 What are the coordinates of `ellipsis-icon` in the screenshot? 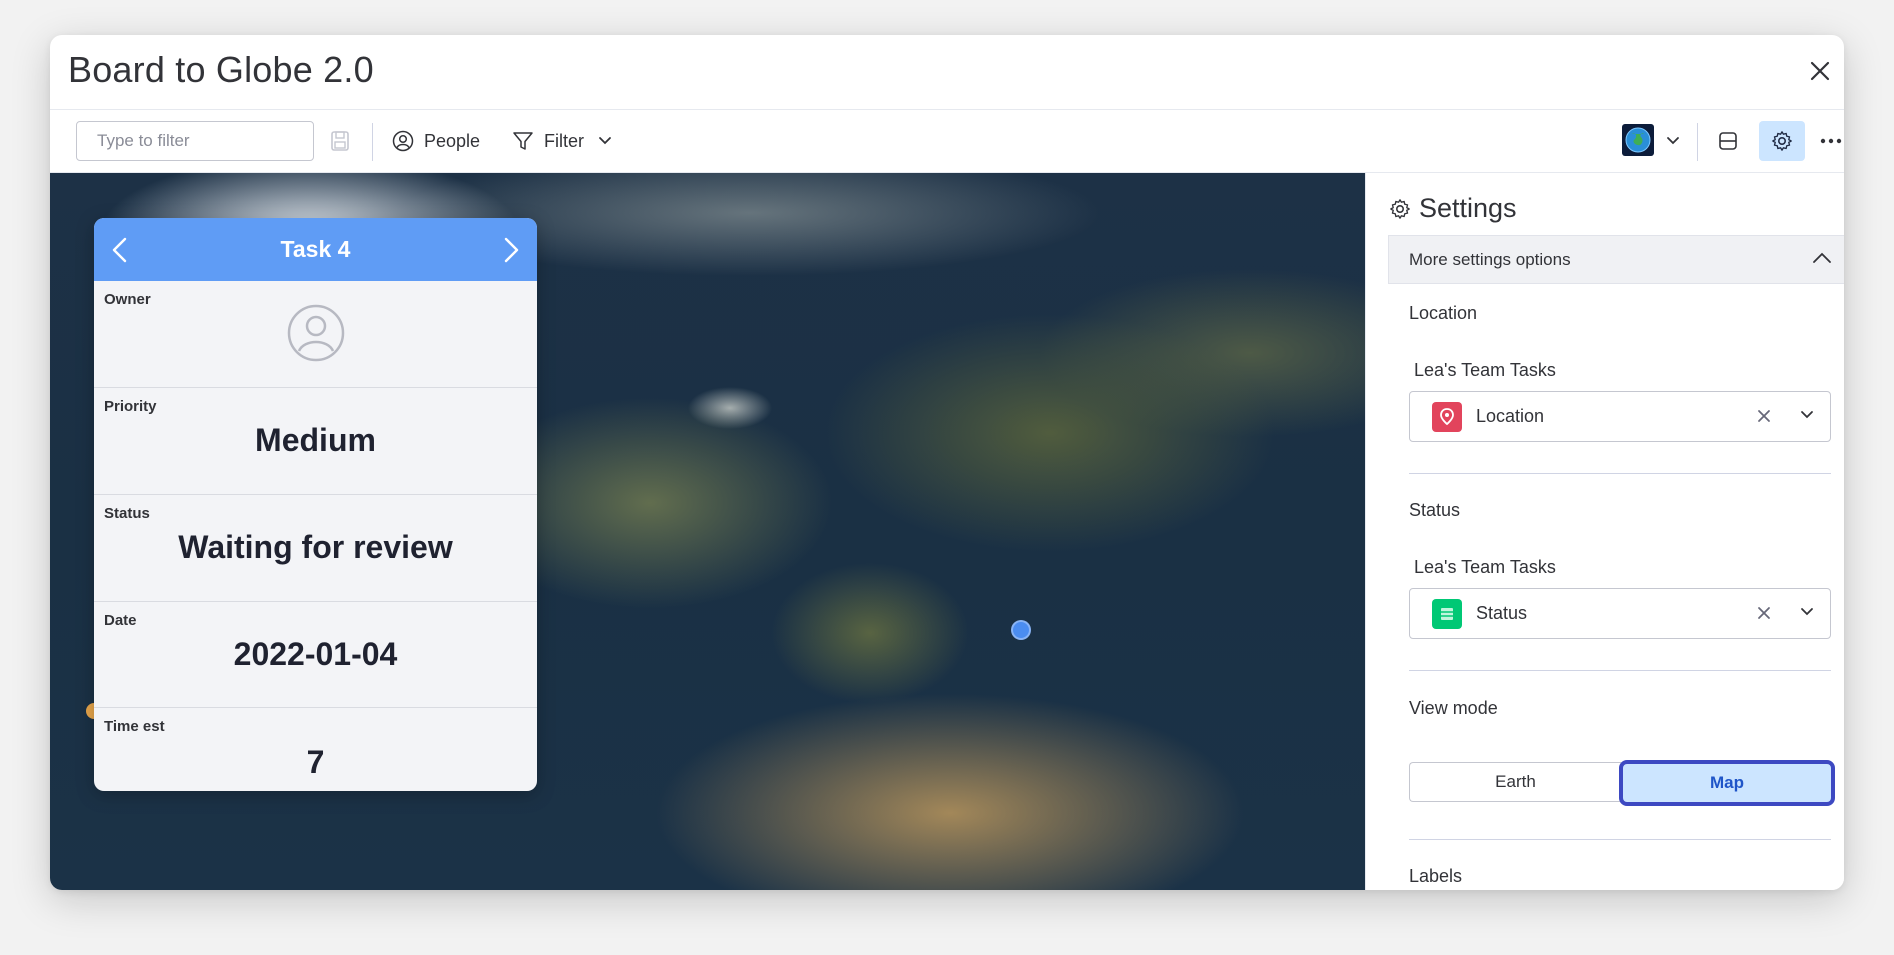 It's located at (1831, 141).